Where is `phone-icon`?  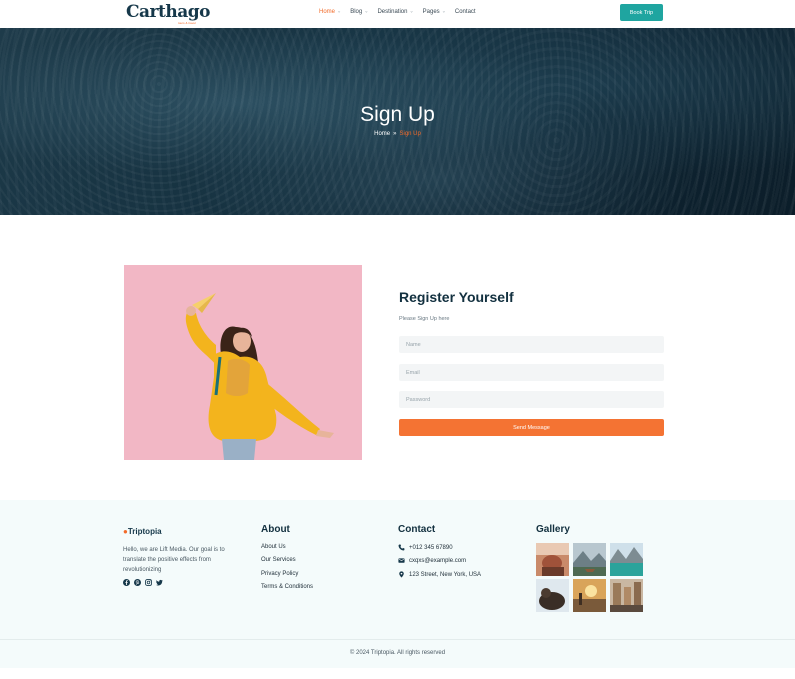
phone-icon is located at coordinates (401, 547).